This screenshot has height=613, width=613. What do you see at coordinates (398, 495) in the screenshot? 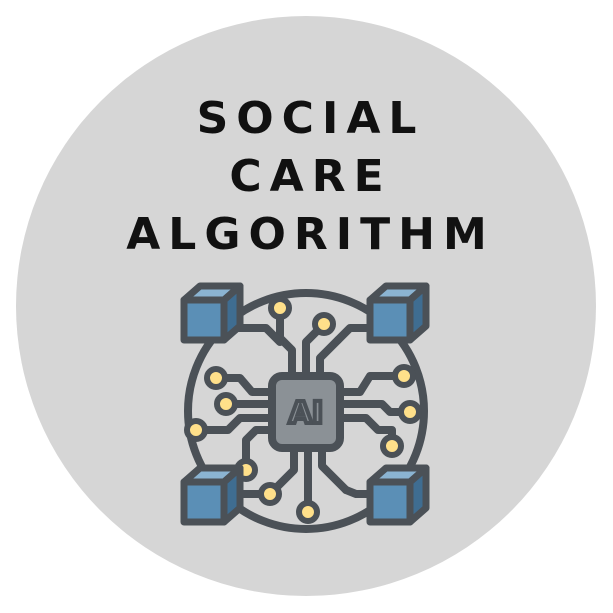
I see `cube-bottom-right` at bounding box center [398, 495].